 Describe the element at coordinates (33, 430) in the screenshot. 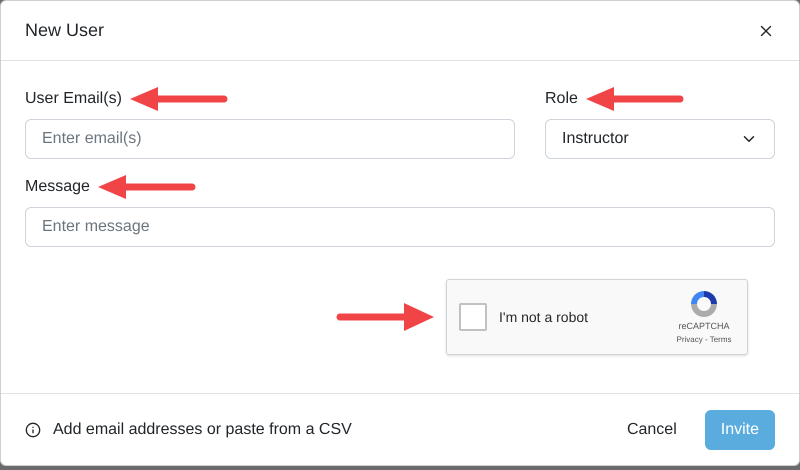

I see `info-icon` at that location.